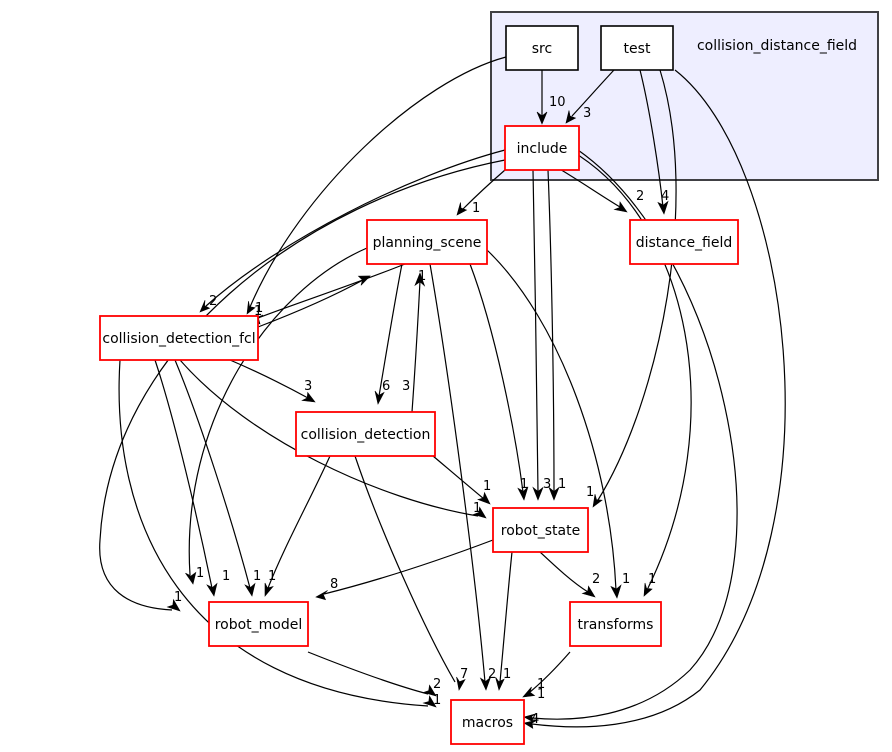  I want to click on edge-collision_detection-to-robot_model: 1, so click(297, 526).